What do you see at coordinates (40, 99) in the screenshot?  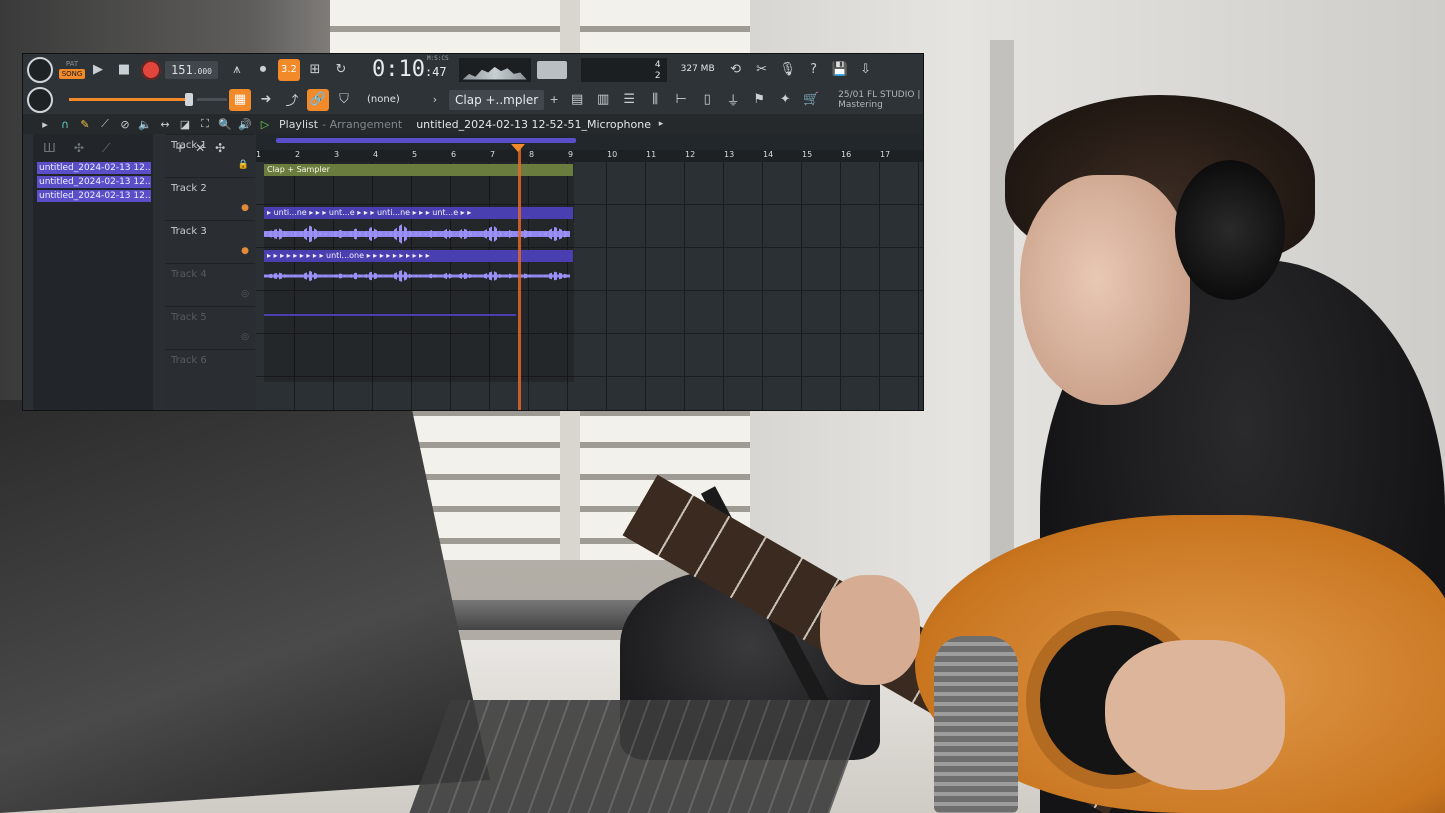 I see `pitch-knob` at bounding box center [40, 99].